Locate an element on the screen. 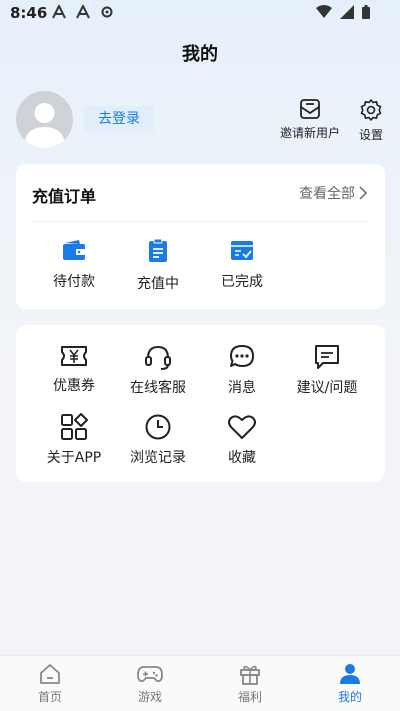 The image size is (400, 711). service-label: 收藏 is located at coordinates (242, 458).